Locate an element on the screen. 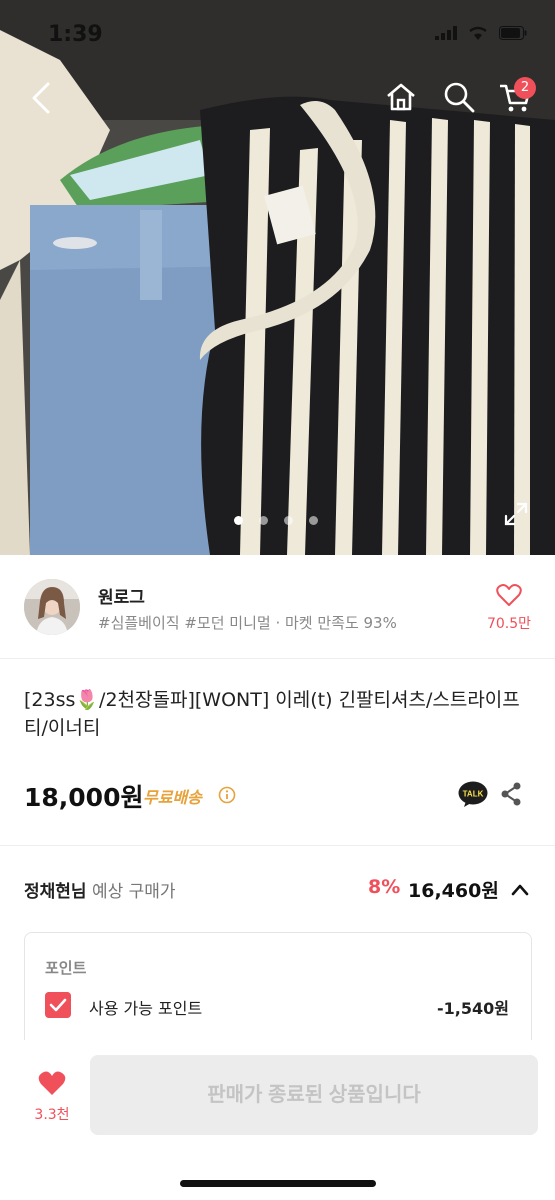  info-icon is located at coordinates (227, 795).